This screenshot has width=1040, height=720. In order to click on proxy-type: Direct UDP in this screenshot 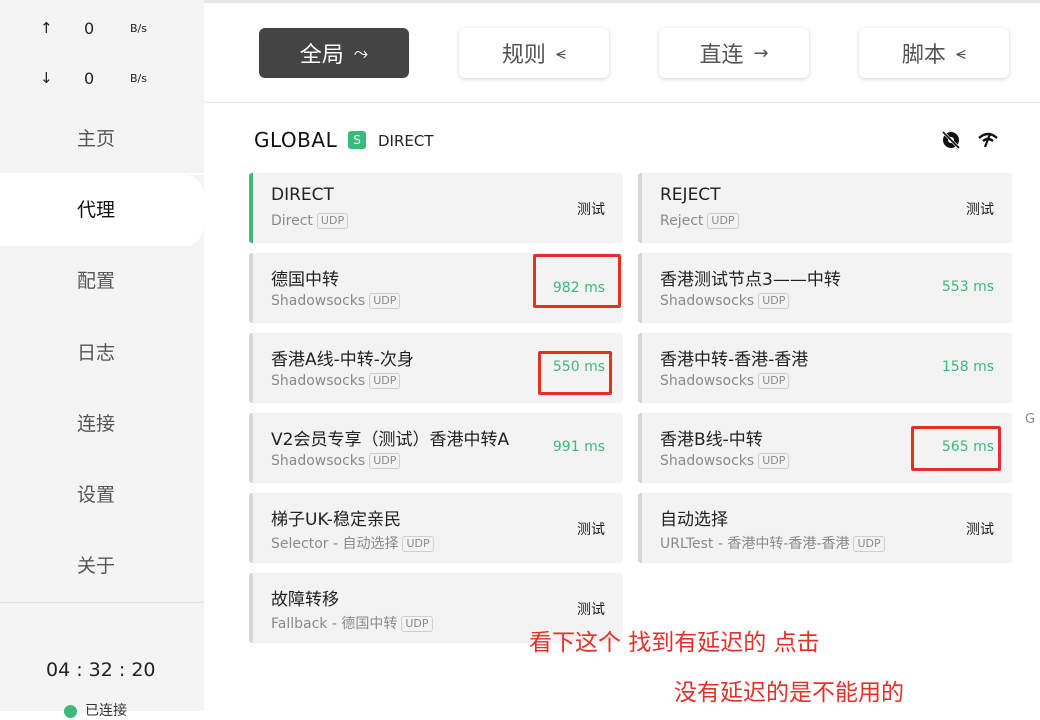, I will do `click(310, 221)`.